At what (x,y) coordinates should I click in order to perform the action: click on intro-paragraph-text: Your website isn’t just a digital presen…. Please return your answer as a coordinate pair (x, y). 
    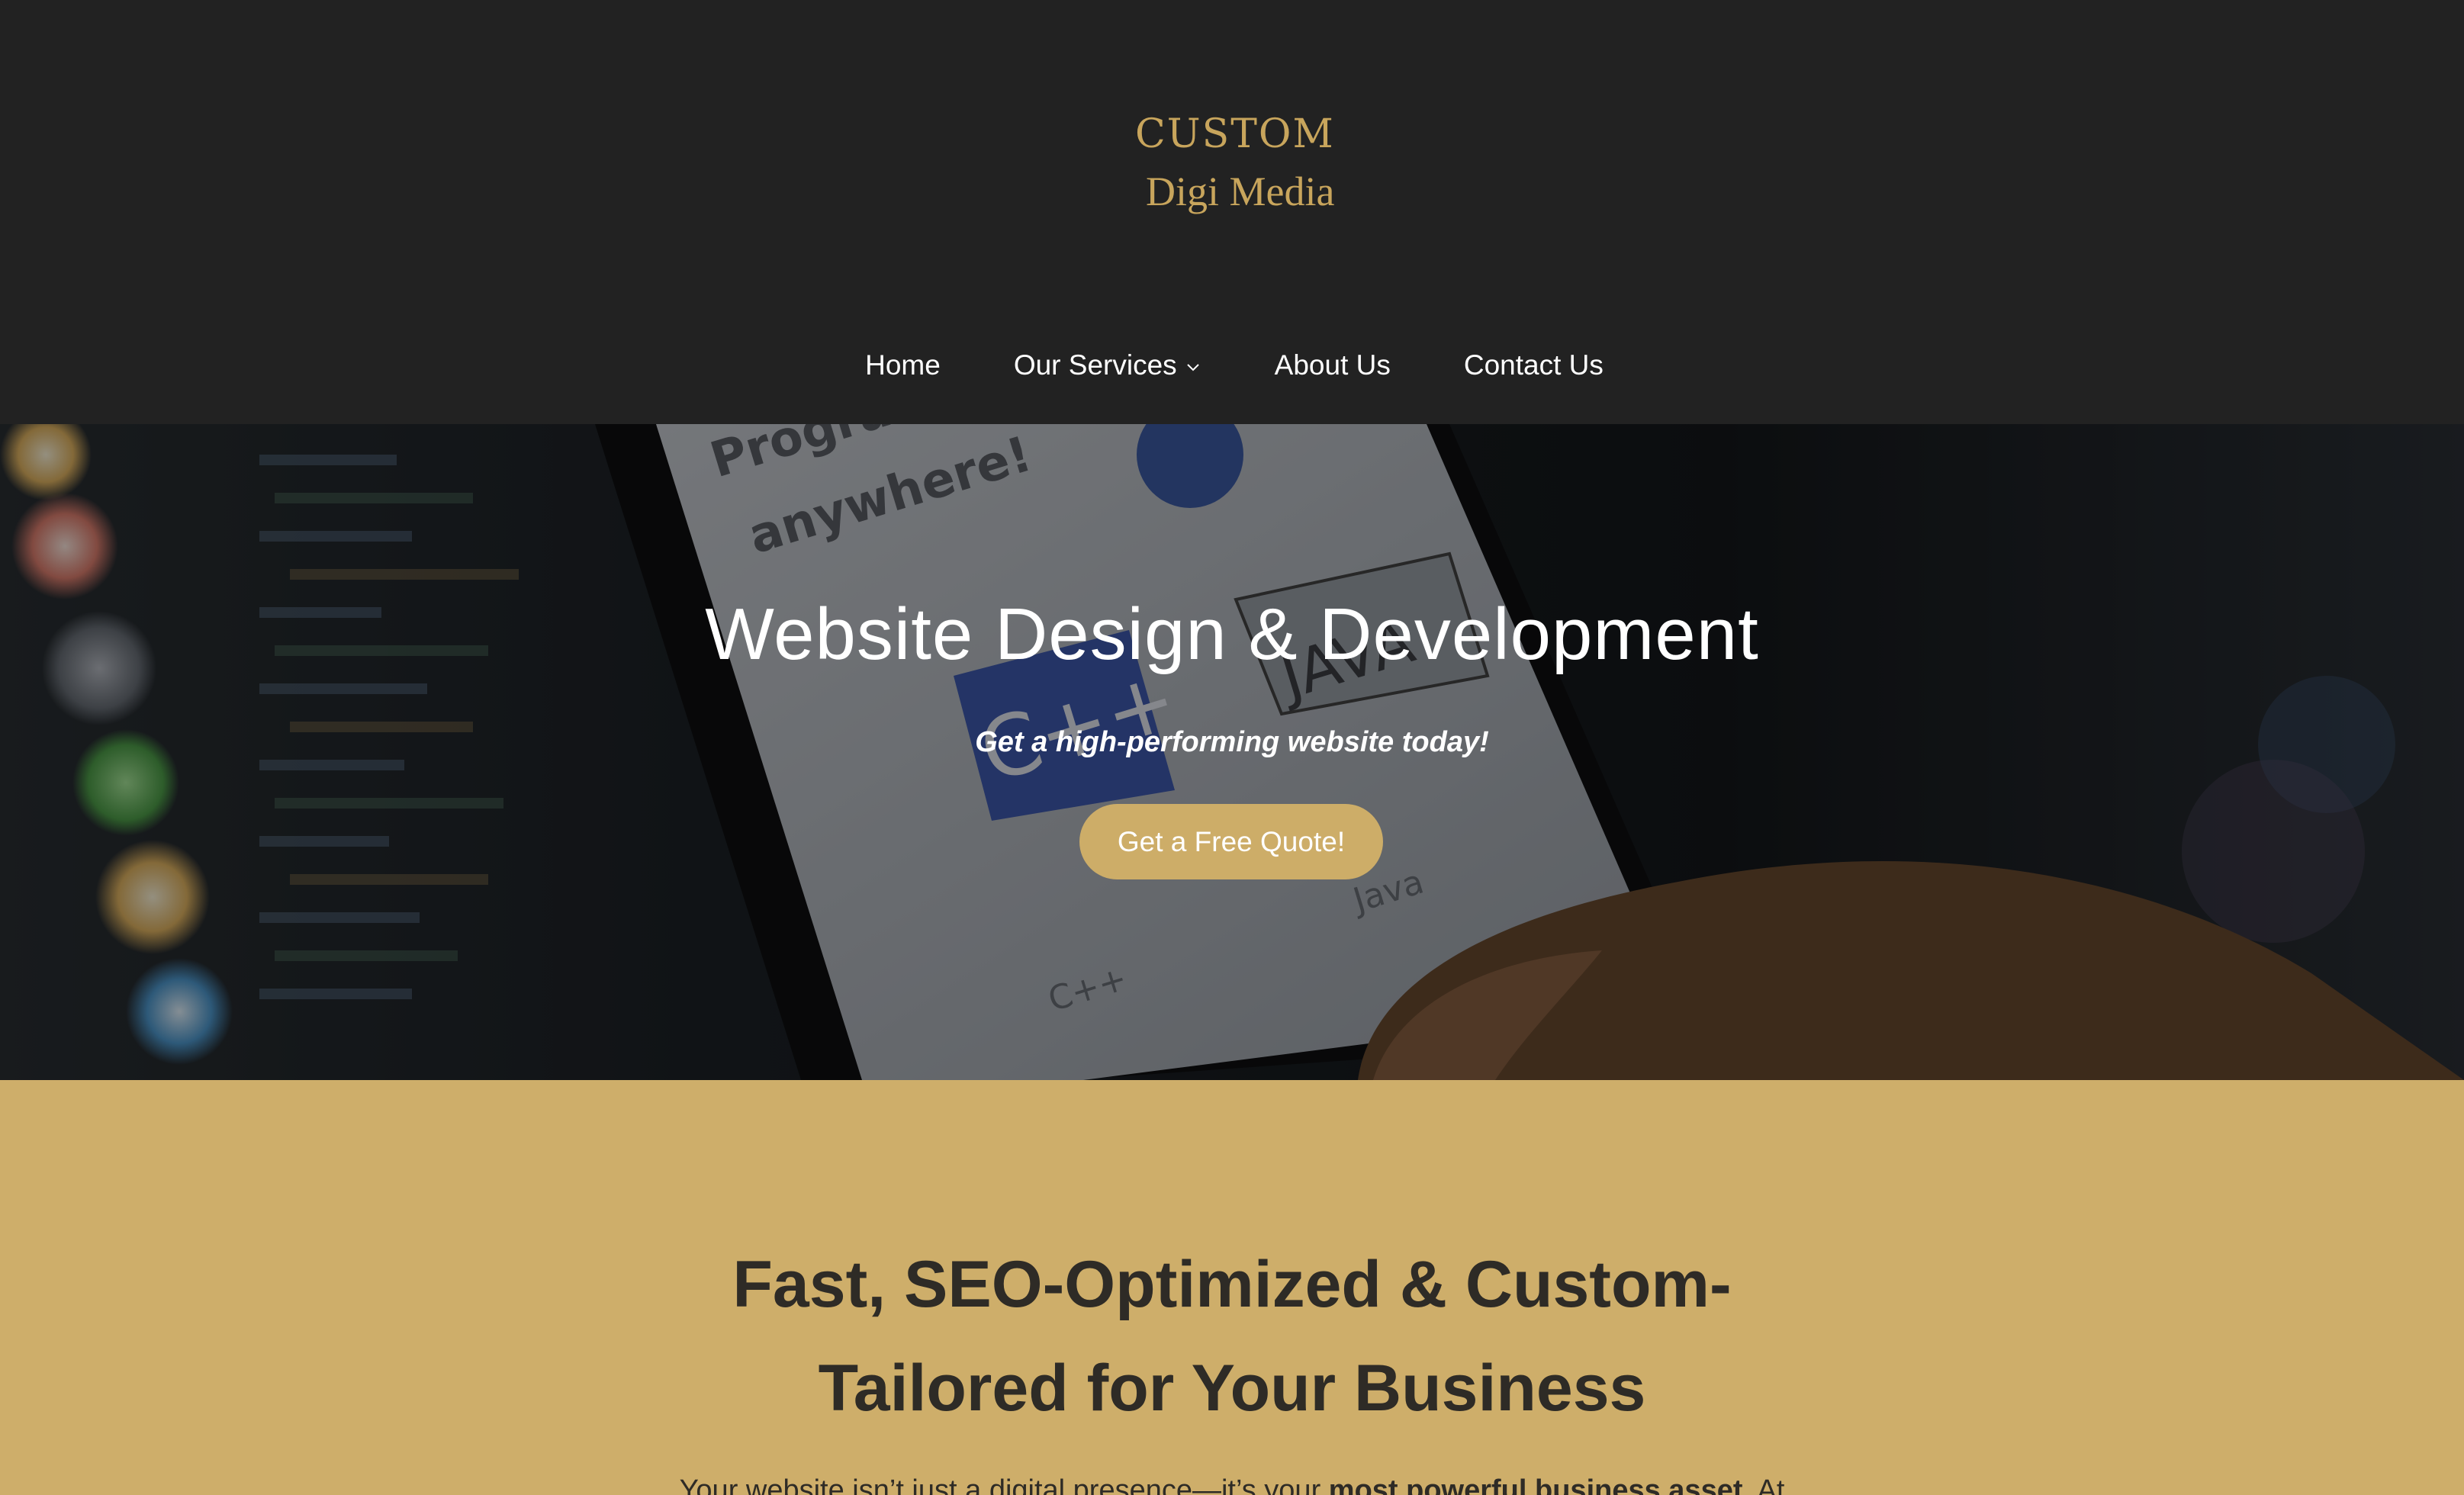
    Looking at the image, I should click on (1004, 1484).